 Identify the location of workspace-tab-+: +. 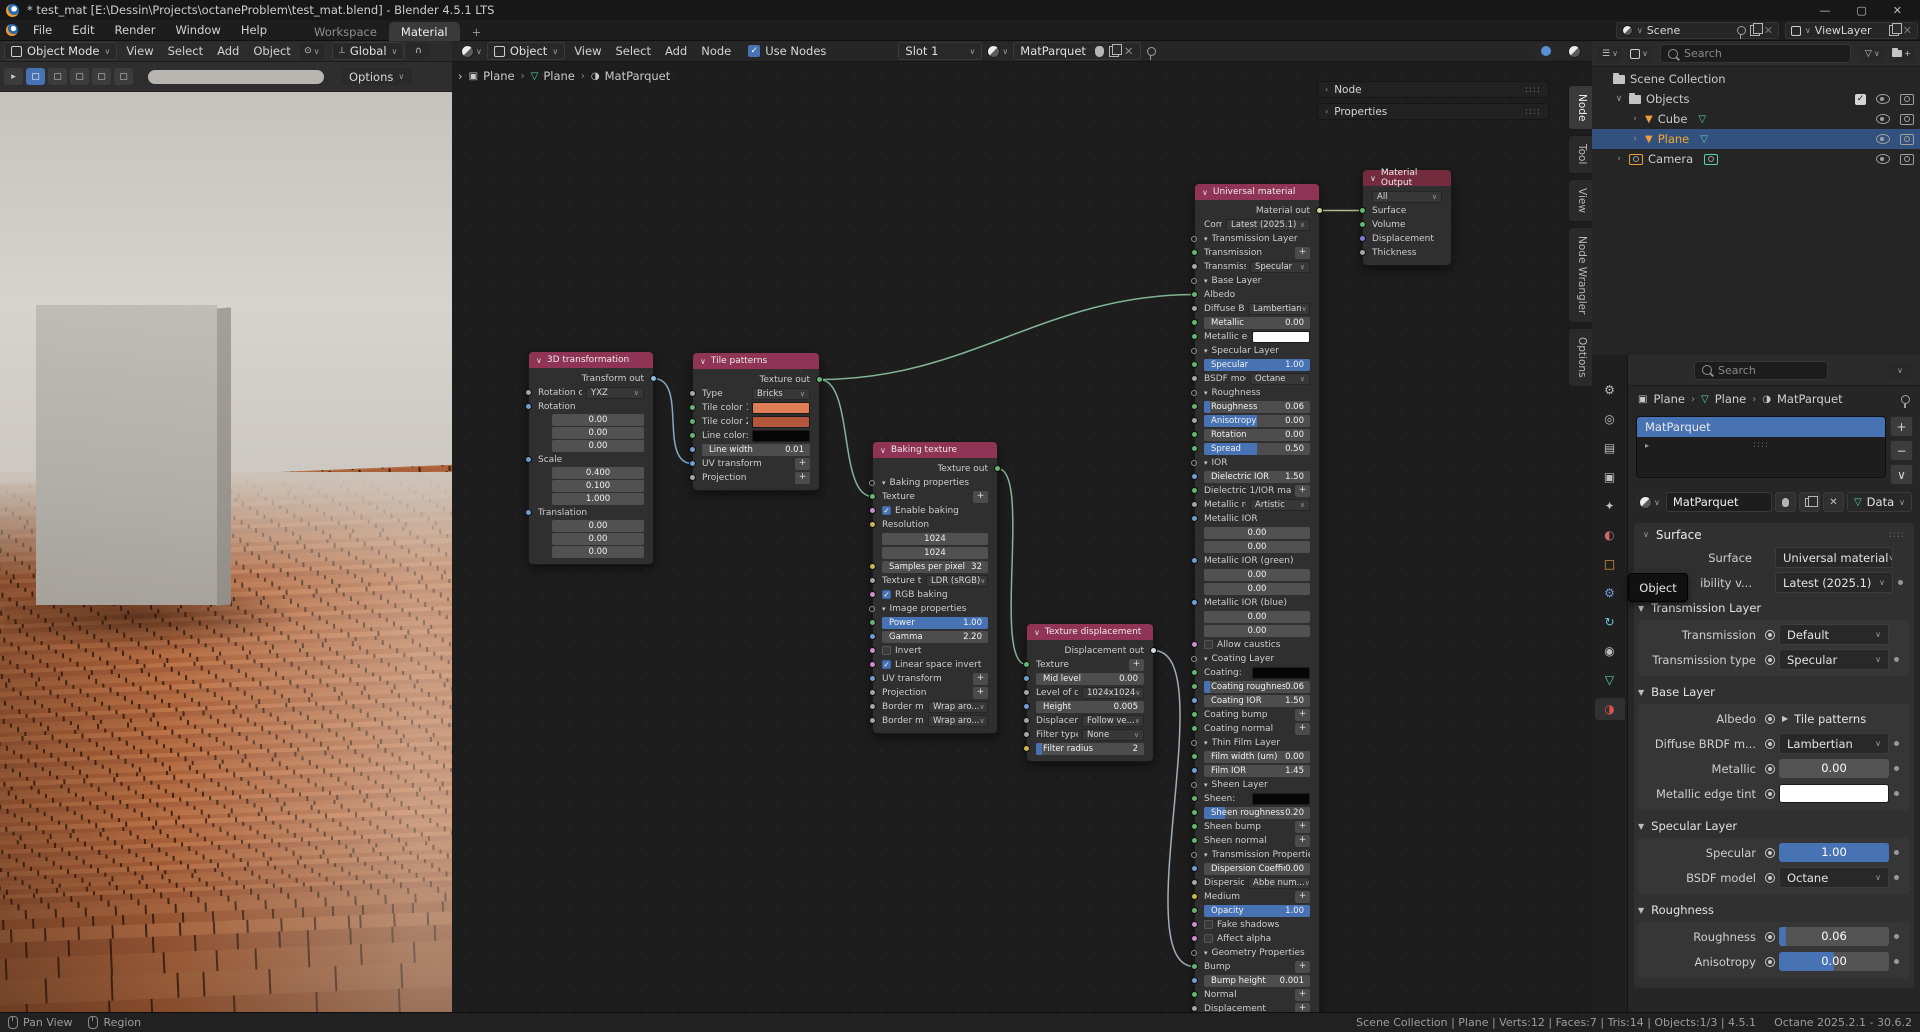
(477, 31).